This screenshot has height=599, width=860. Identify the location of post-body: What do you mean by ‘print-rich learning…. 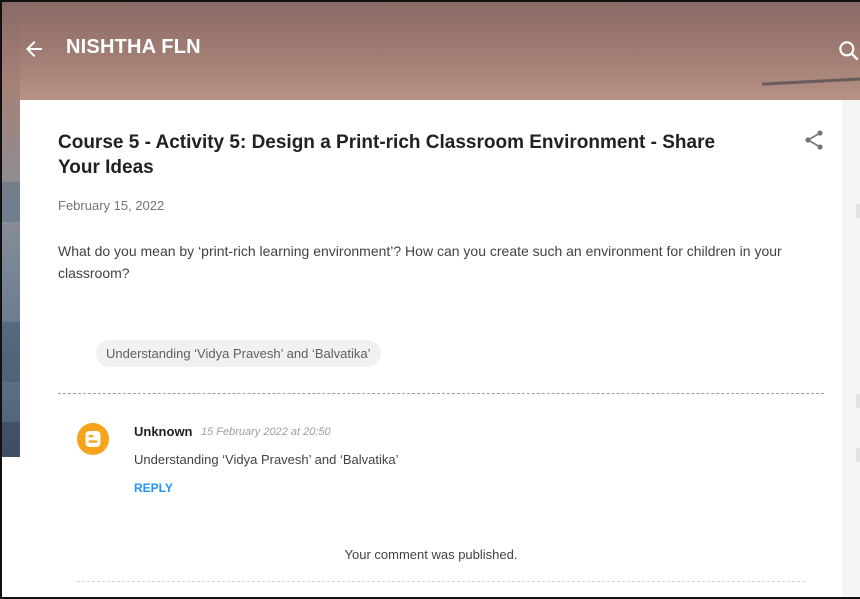
(420, 262).